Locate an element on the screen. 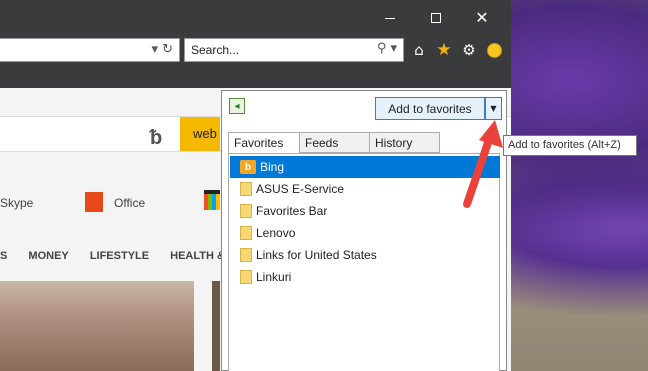  add-to-favorites-button: Add to favorites is located at coordinates (430, 108).